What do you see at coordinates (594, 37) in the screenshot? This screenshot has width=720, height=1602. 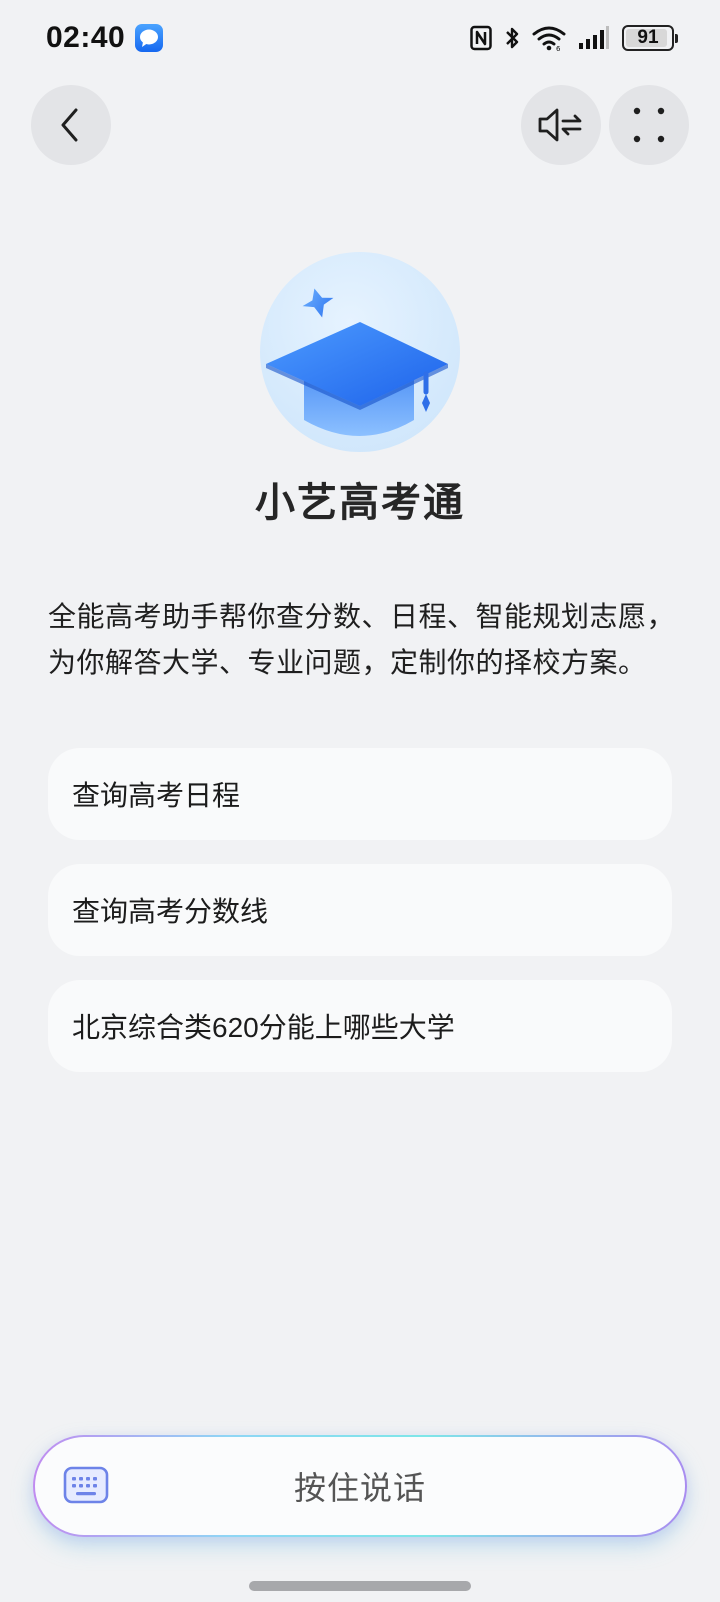 I see `signal-icon` at bounding box center [594, 37].